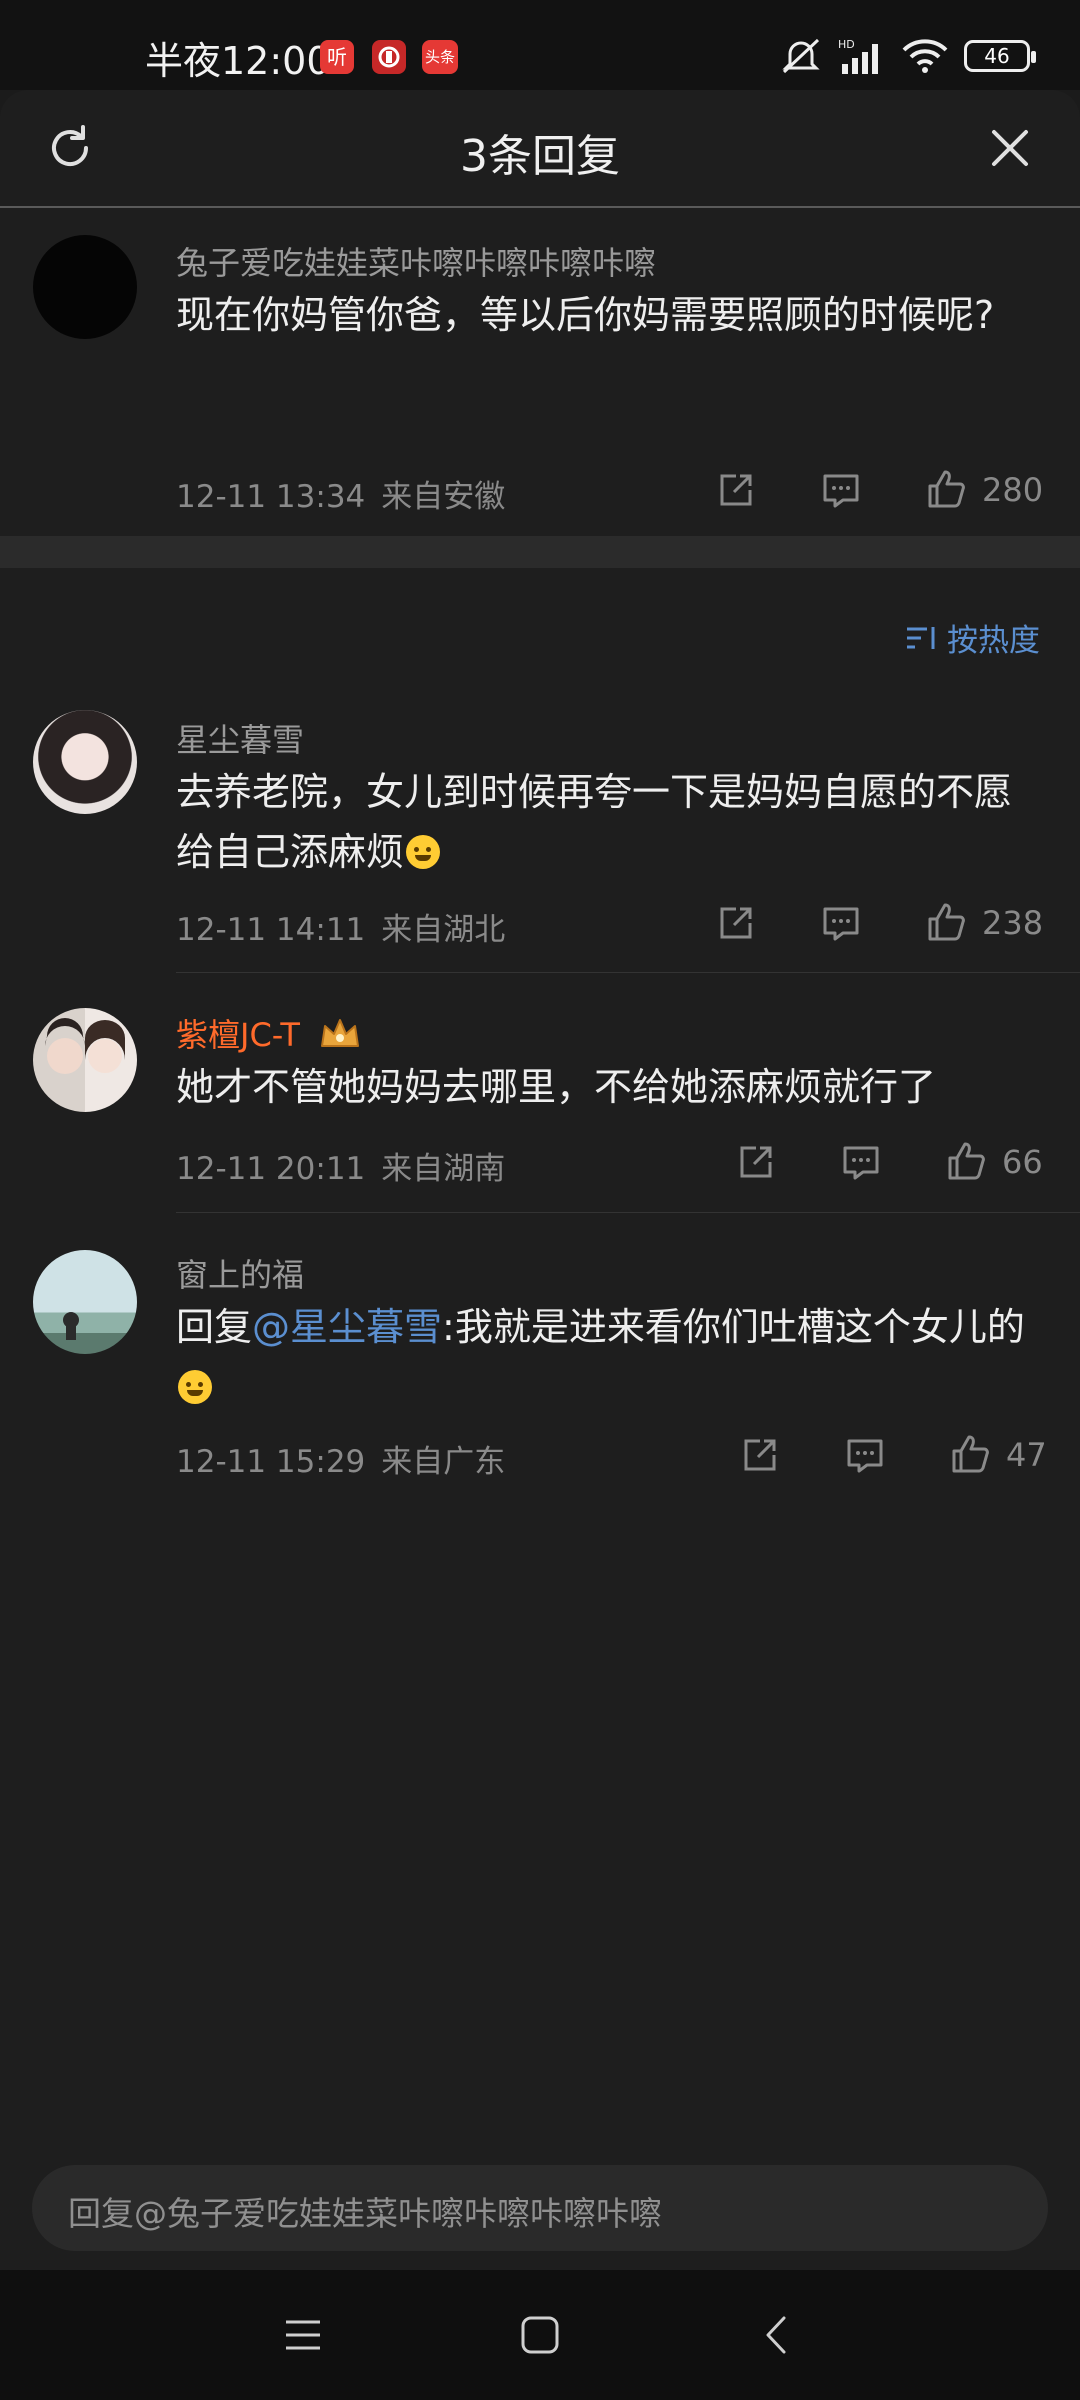  Describe the element at coordinates (611, 1087) in the screenshot. I see `reply-text: 她才不管她妈妈去哪里，不给她添麻烦就行了` at that location.